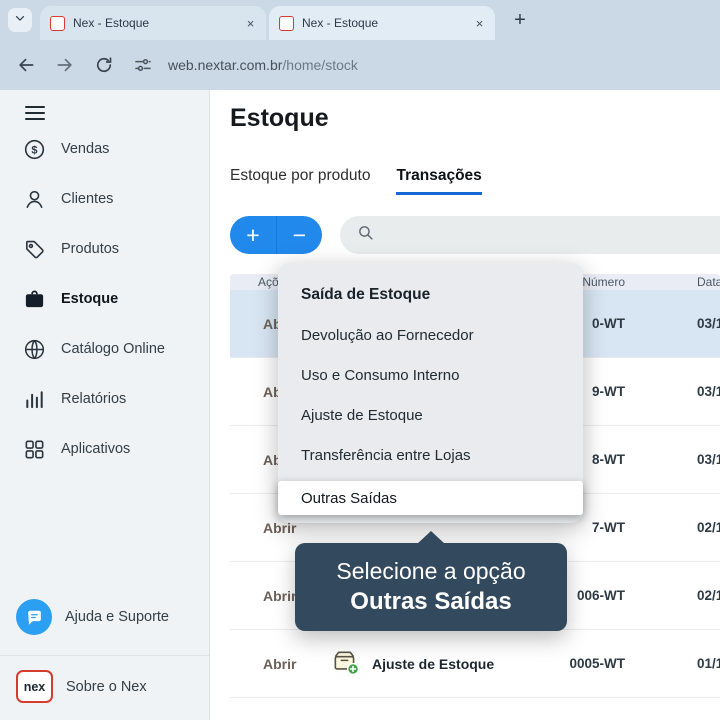  Describe the element at coordinates (708, 663) in the screenshot. I see `row-date: 01/1` at that location.